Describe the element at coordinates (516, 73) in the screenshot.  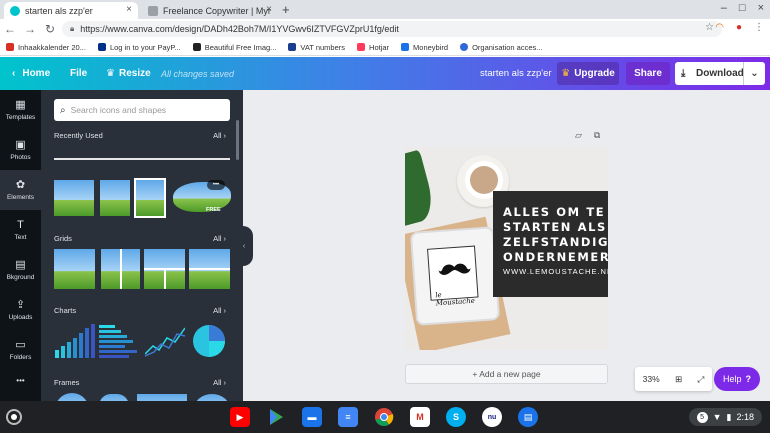
I see `design-title: starten als zzp'er` at that location.